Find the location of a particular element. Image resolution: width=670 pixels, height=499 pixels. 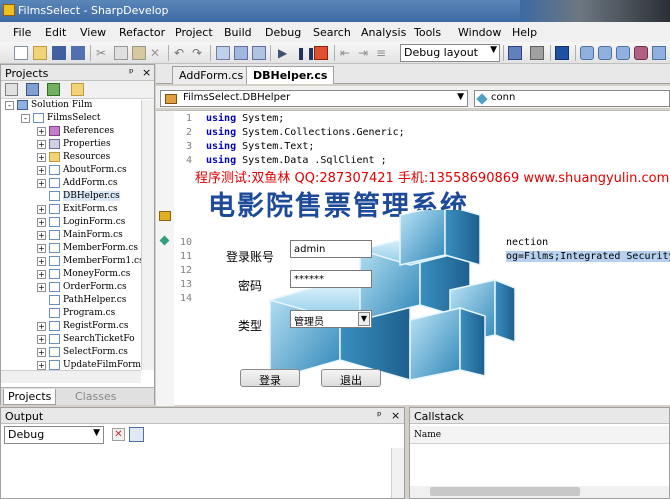

callstack-scrollbar is located at coordinates (539, 492).